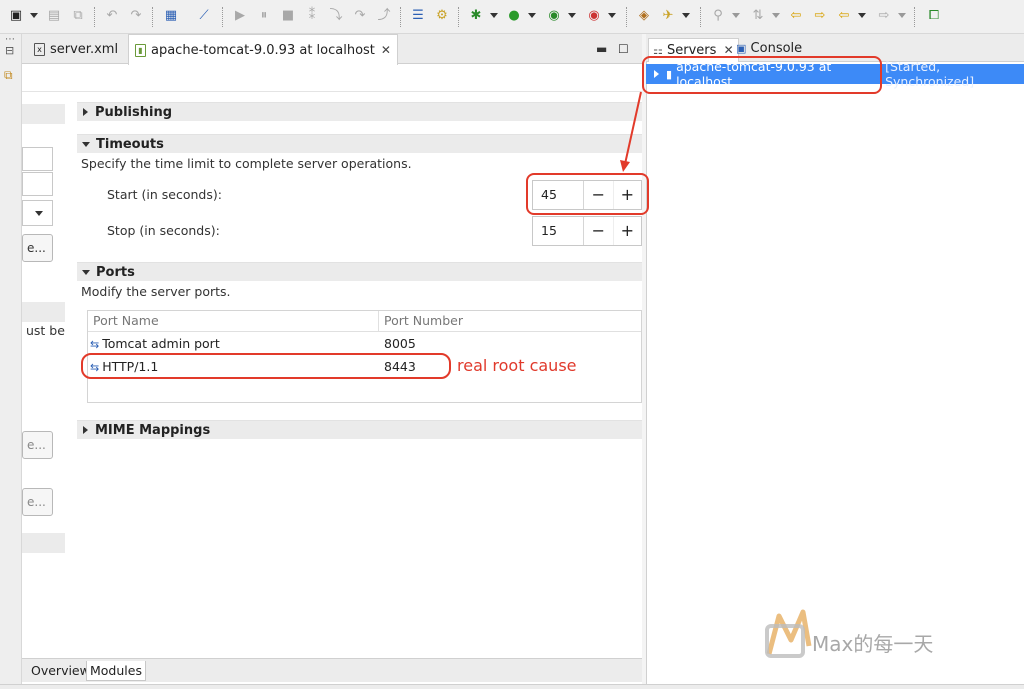 The width and height of the screenshot is (1024, 689). Describe the element at coordinates (39, 49) in the screenshot. I see `xml-file-icon: x` at that location.